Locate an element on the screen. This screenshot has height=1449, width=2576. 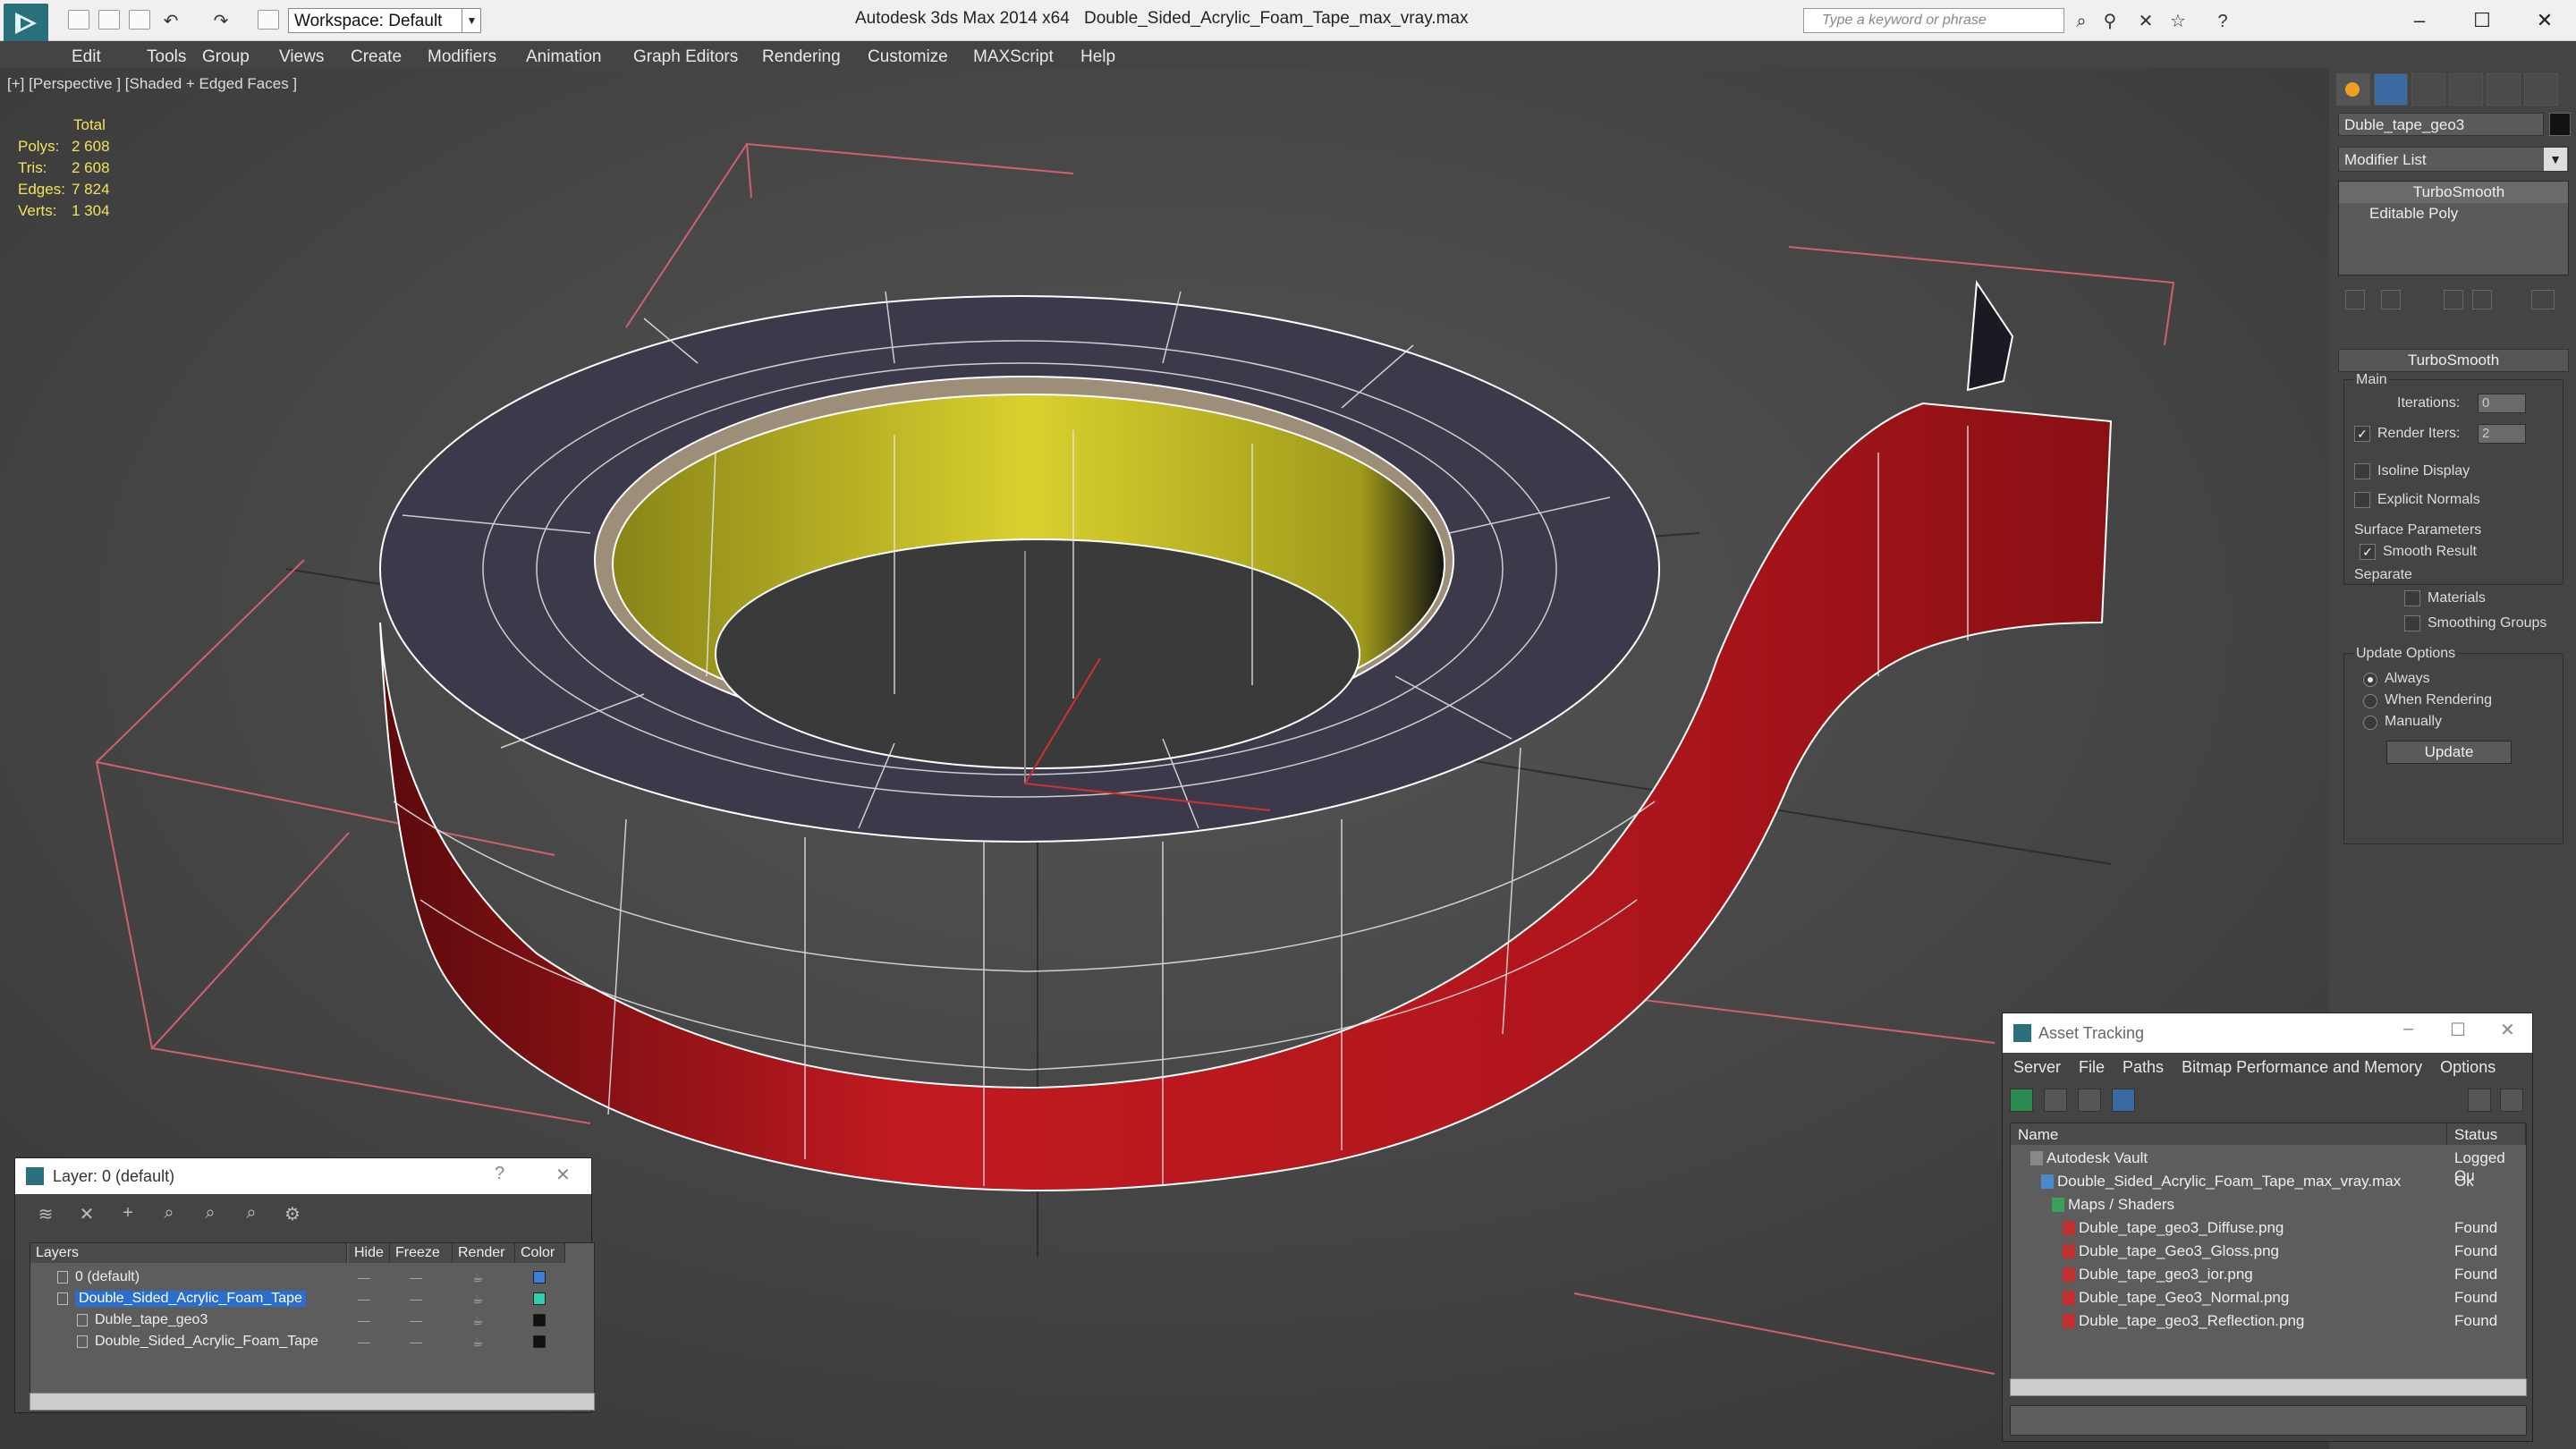
layer-dialog-titlebar: Layer: 0 (default) ? ✕ is located at coordinates (303, 1176).